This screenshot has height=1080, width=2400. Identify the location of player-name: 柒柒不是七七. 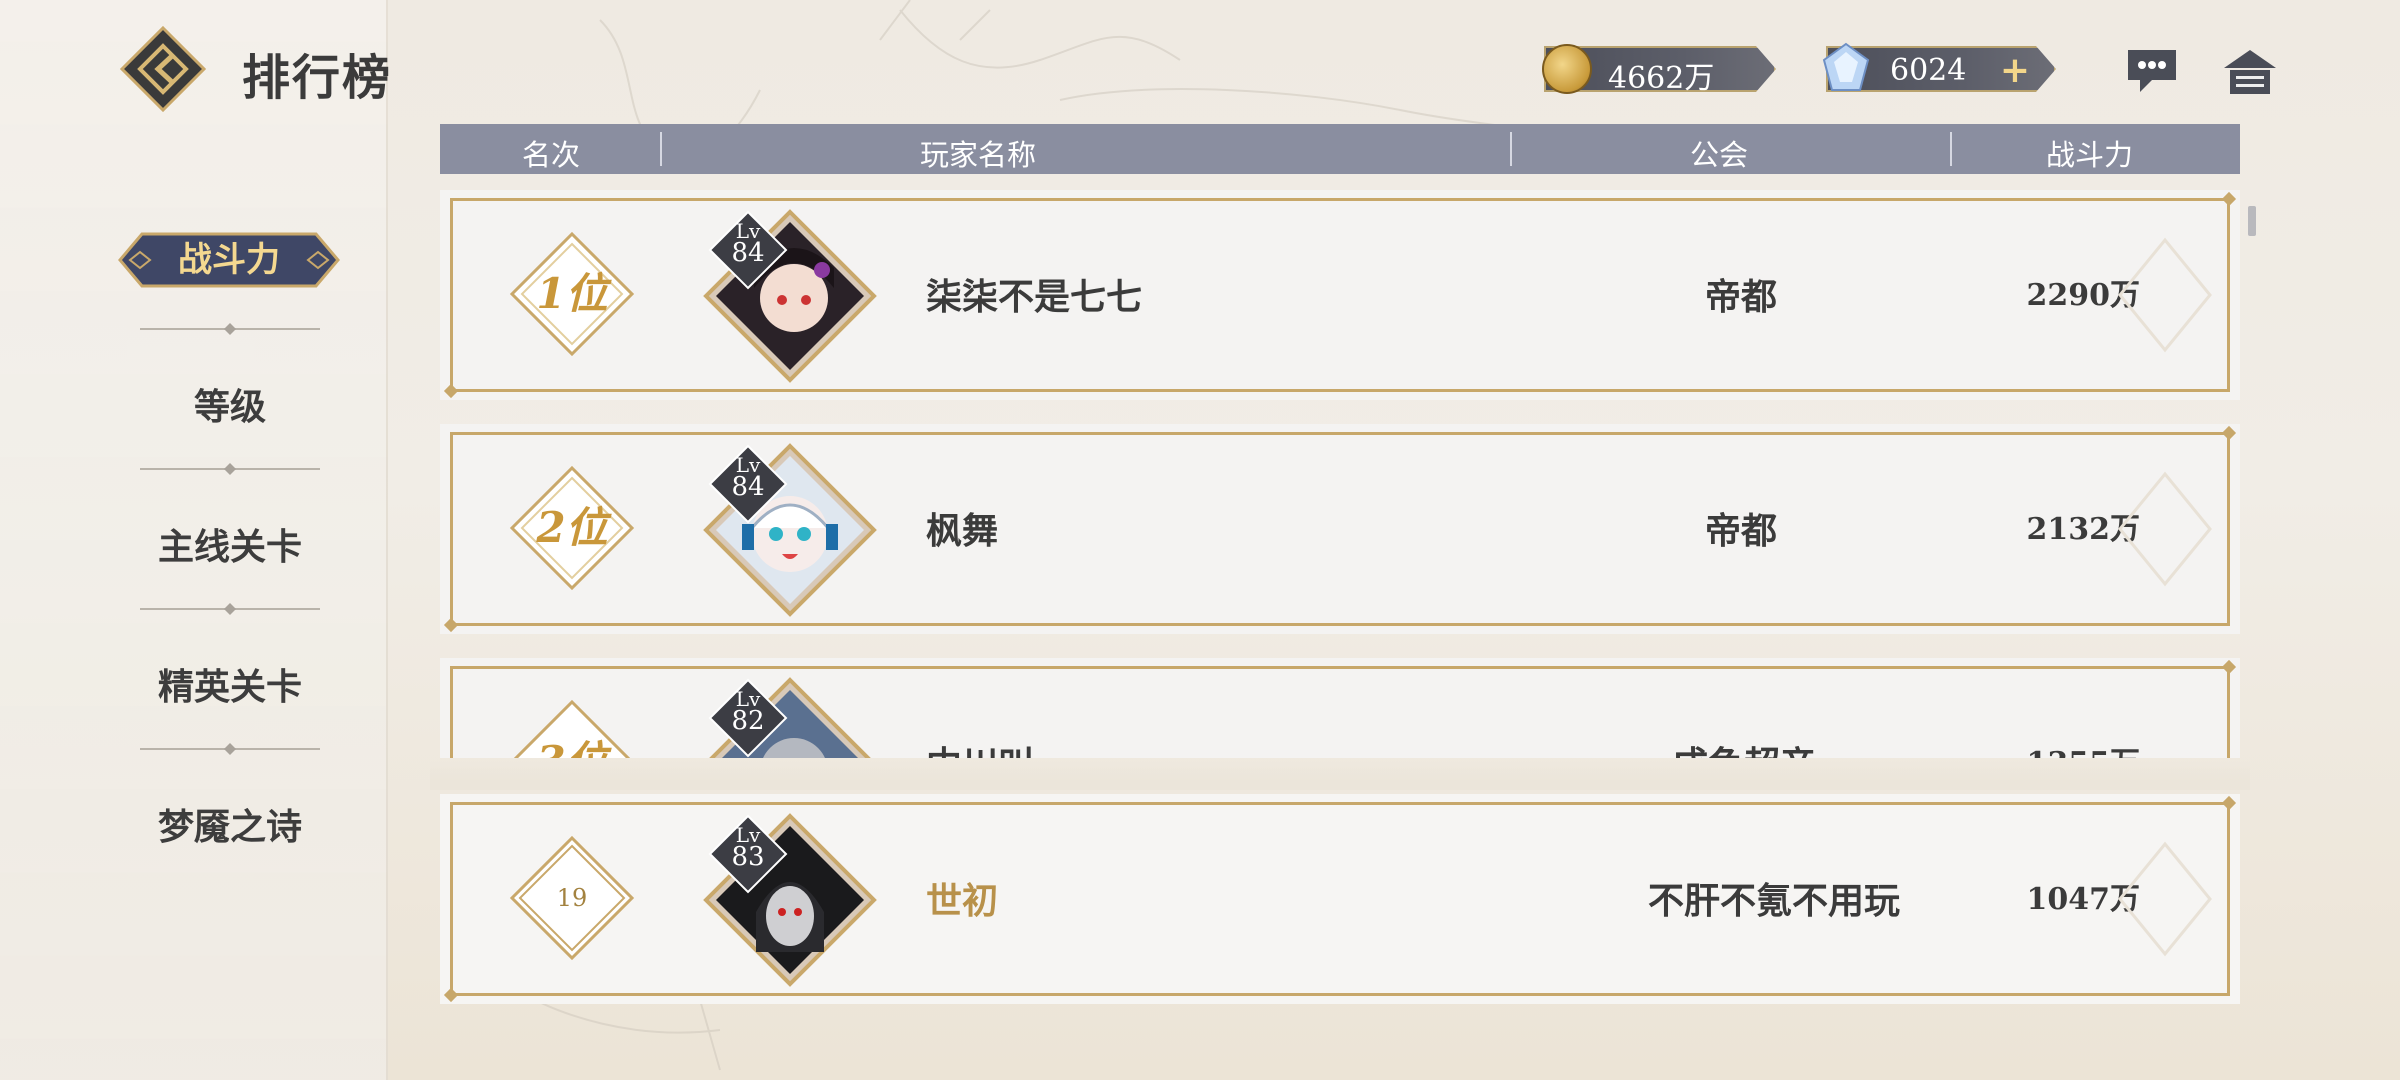
(1034, 297).